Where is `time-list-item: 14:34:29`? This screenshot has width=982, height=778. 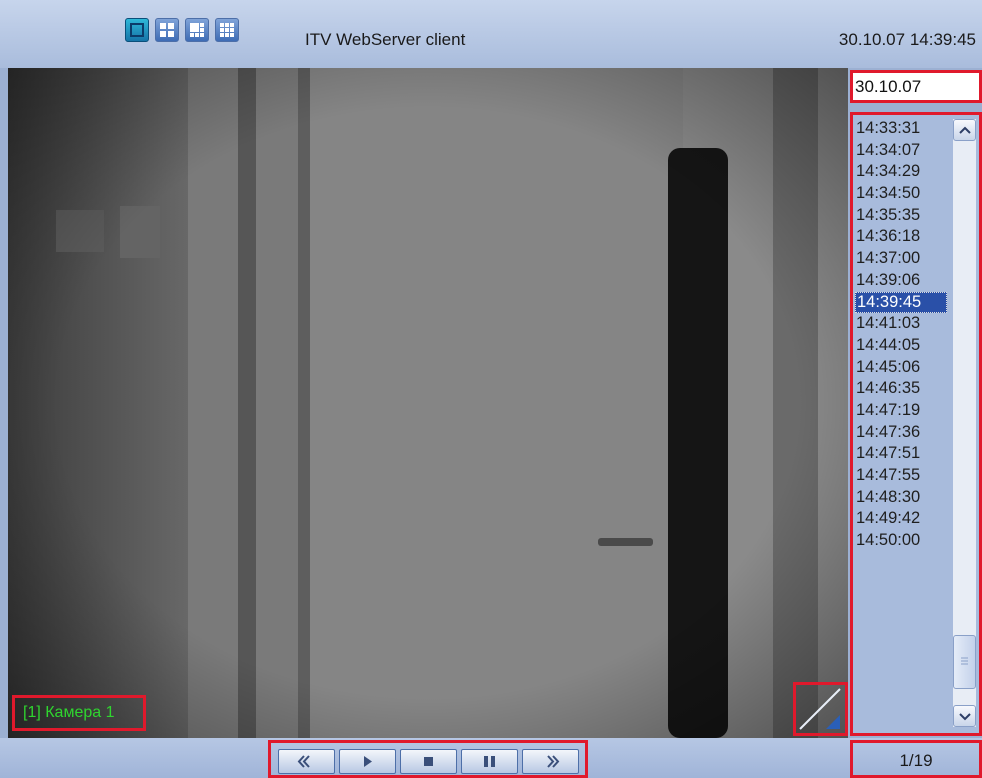 time-list-item: 14:34:29 is located at coordinates (903, 172).